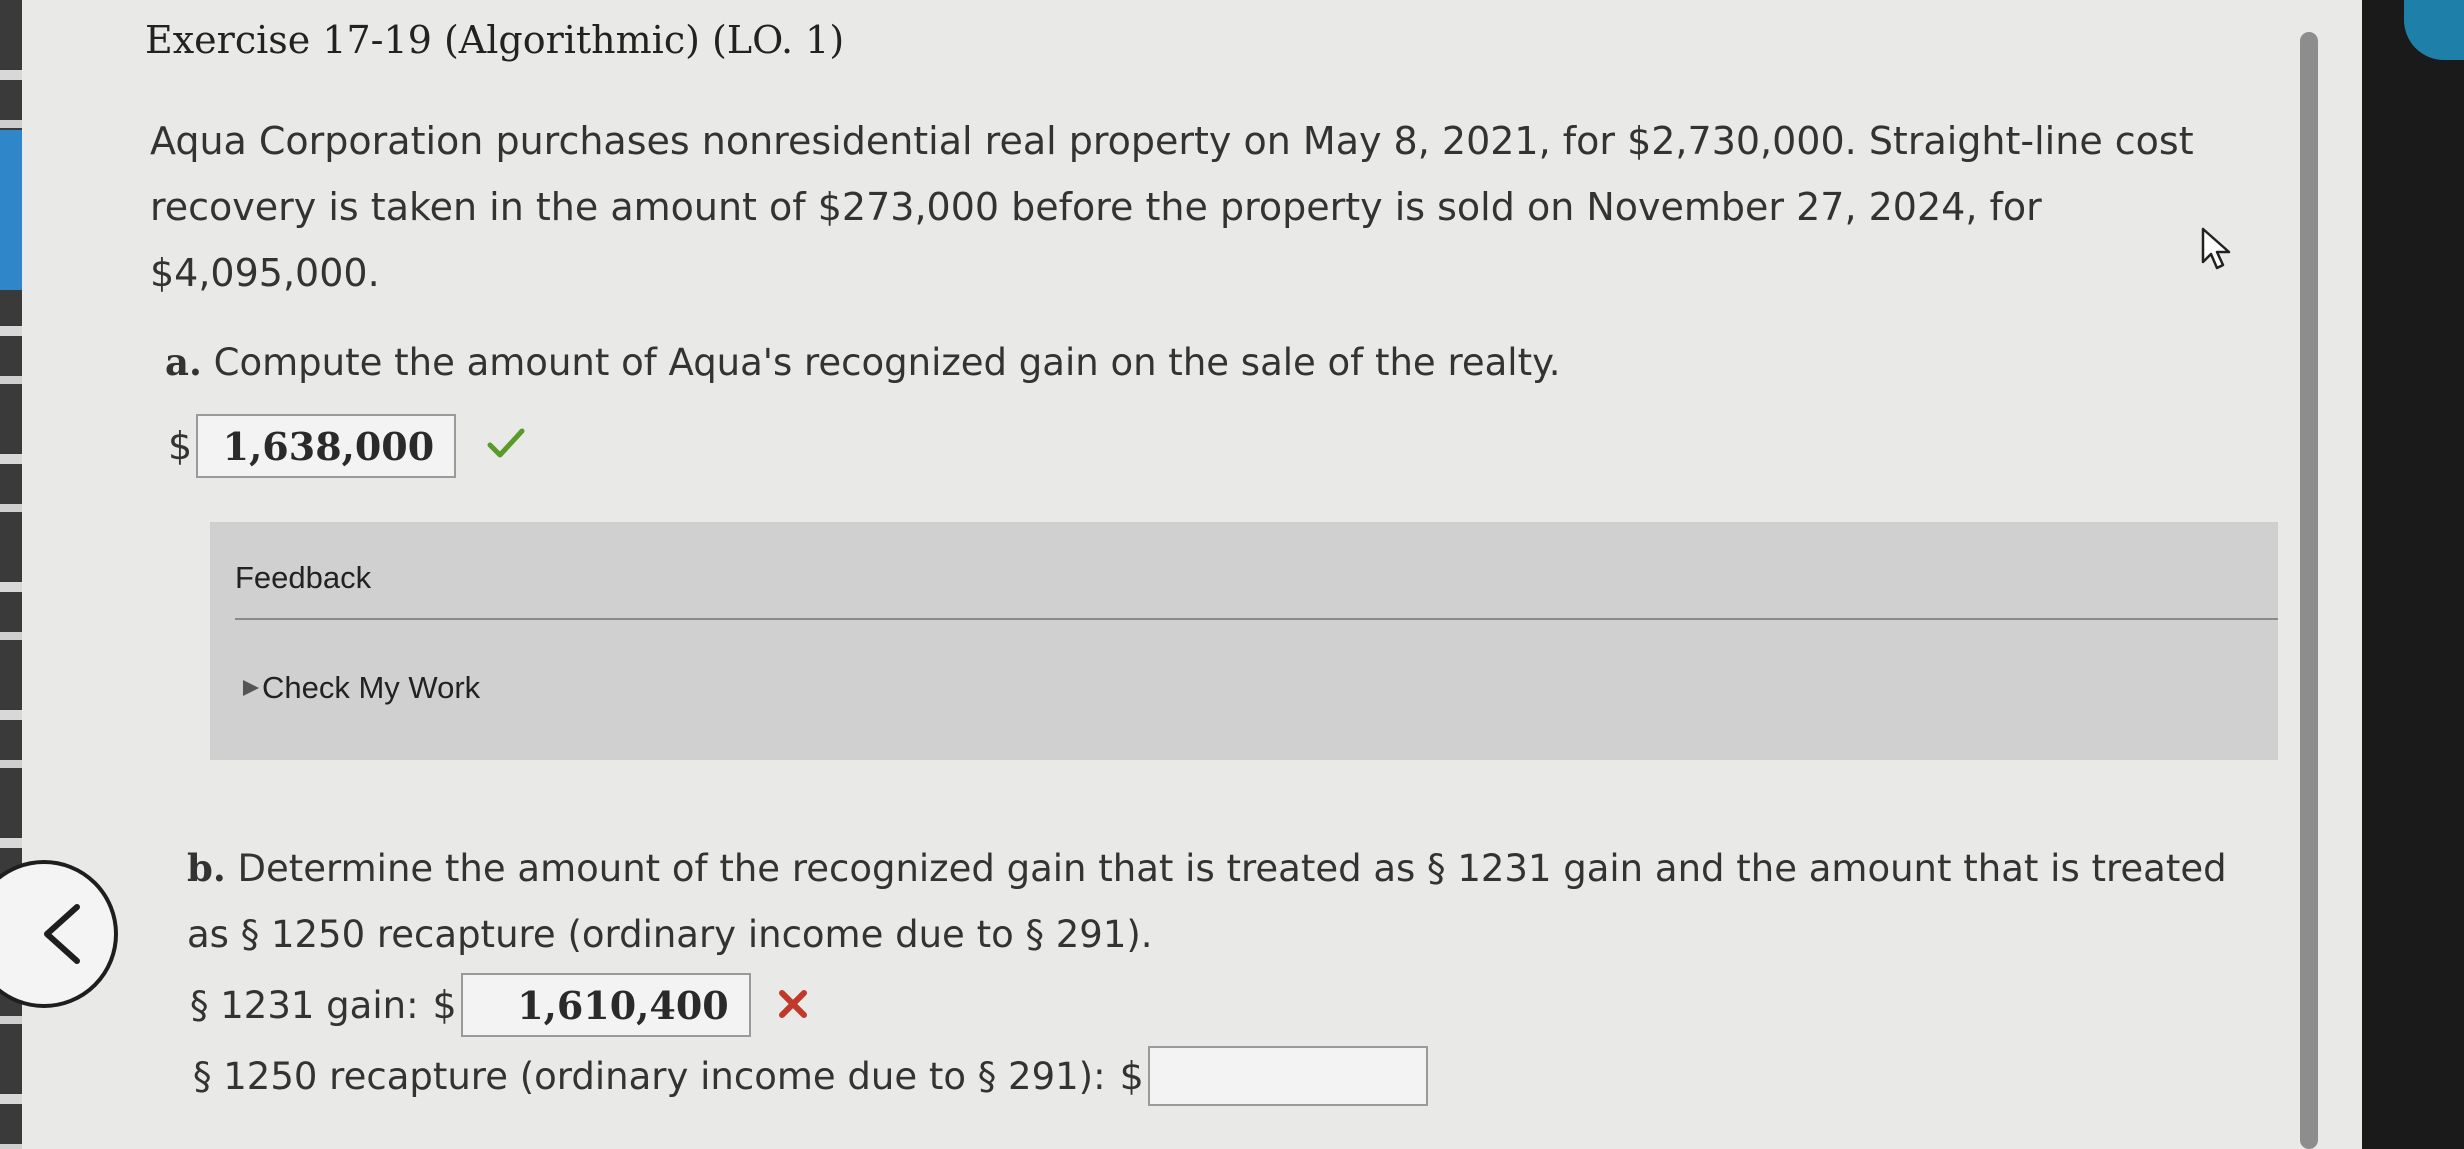 The width and height of the screenshot is (2464, 1149). I want to click on feedback-label: Feedback, so click(303, 577).